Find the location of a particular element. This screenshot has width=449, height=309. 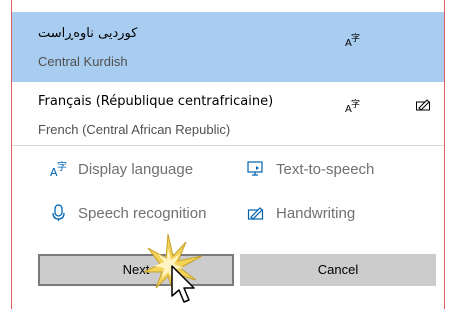

feature-handwriting: Handwriting is located at coordinates (301, 213).